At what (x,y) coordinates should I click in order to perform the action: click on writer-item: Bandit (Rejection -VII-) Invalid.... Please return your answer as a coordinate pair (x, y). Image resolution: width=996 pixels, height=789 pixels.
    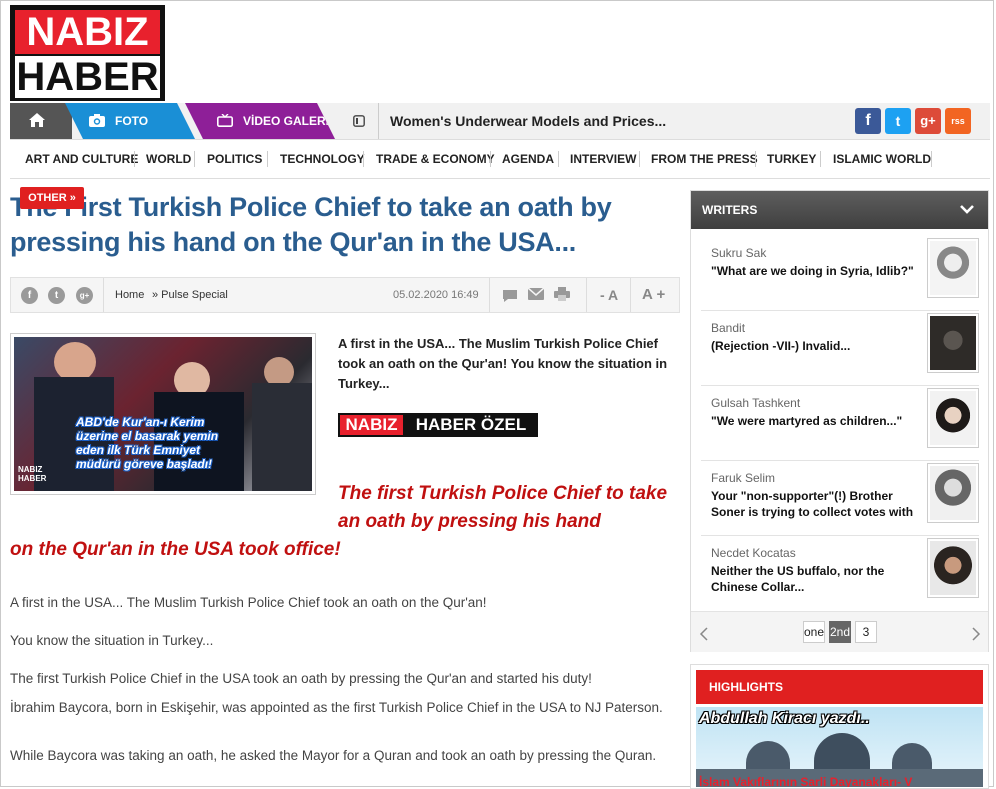
    Looking at the image, I should click on (840, 348).